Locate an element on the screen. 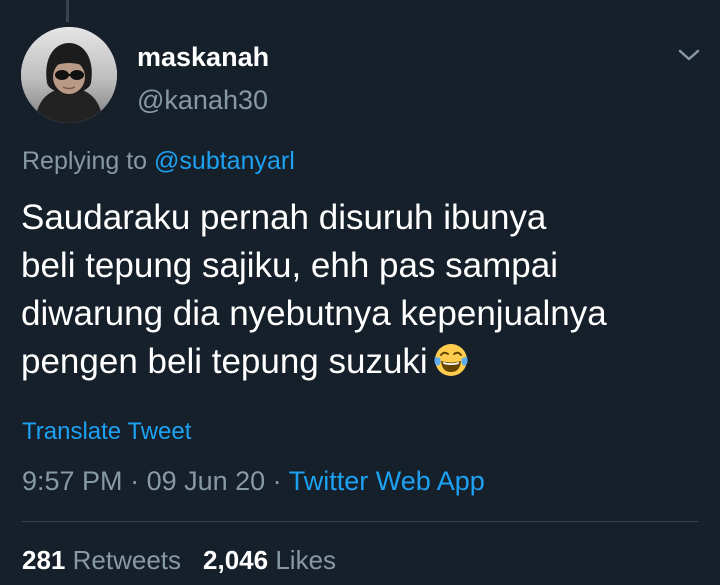  tweet-stats: 281 Retweets 2,046 Likes is located at coordinates (179, 560).